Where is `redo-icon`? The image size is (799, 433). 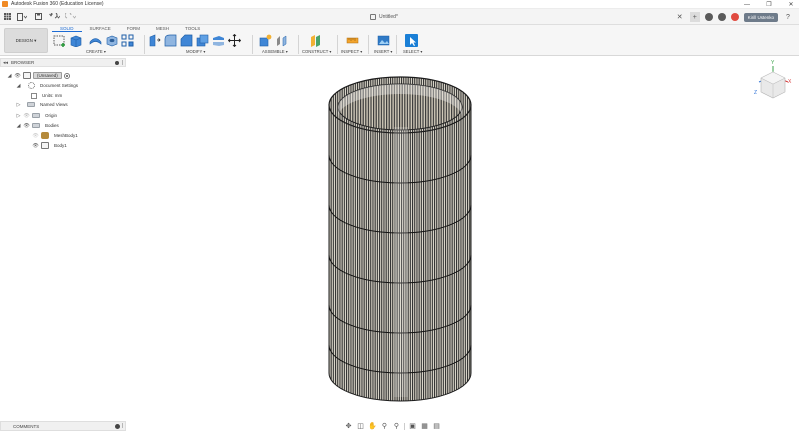
redo-icon is located at coordinates (70, 16).